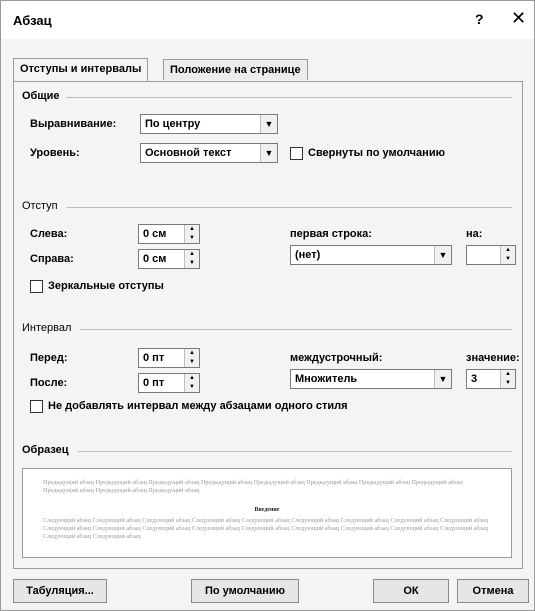 The image size is (535, 611). What do you see at coordinates (73, 124) in the screenshot?
I see `alignment-label: Выравнивание:` at bounding box center [73, 124].